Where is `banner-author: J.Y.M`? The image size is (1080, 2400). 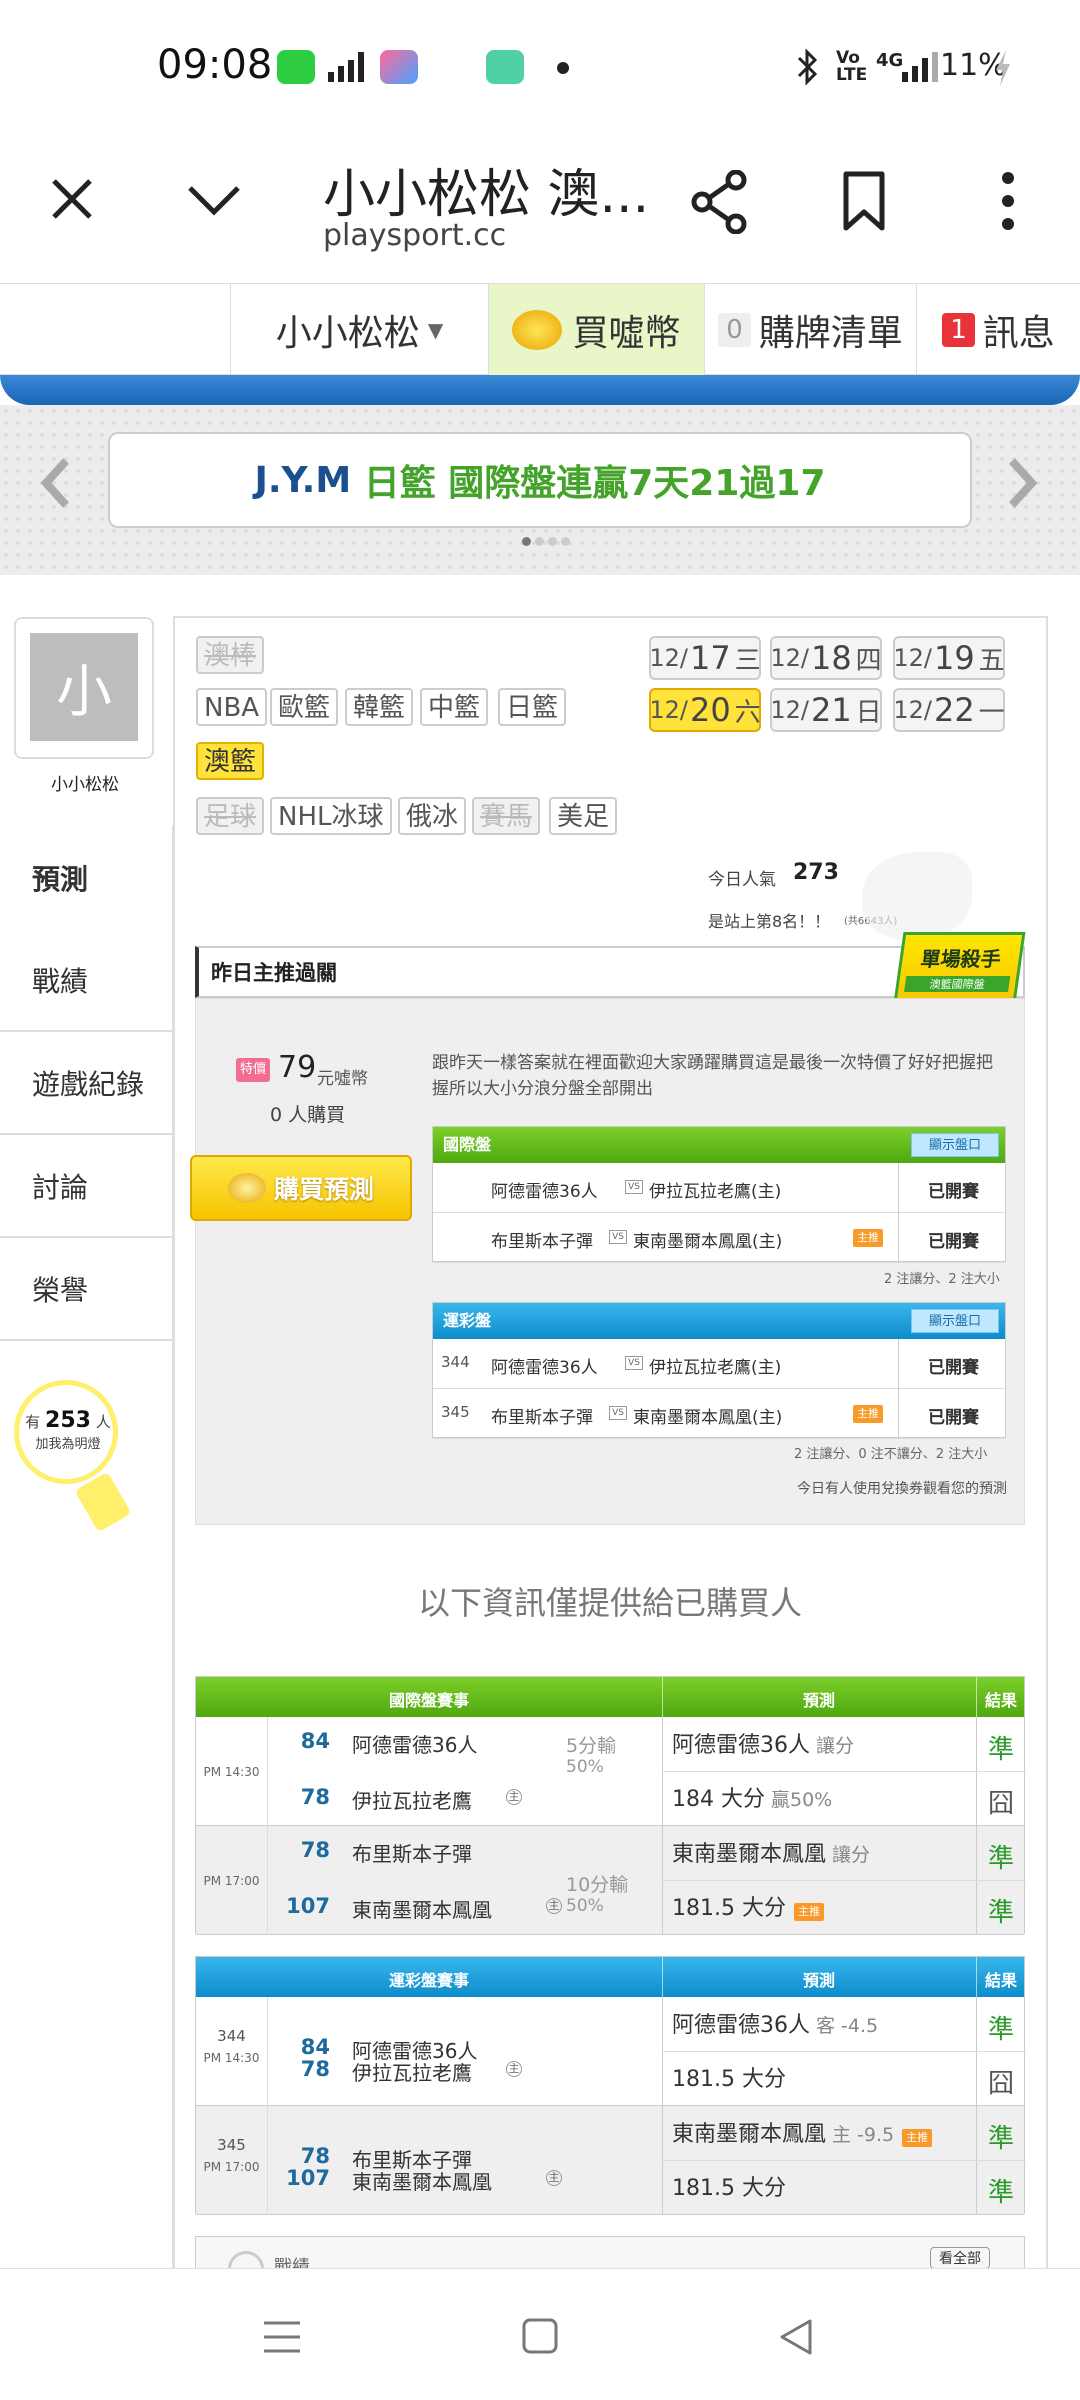
banner-author: J.Y.M is located at coordinates (303, 480).